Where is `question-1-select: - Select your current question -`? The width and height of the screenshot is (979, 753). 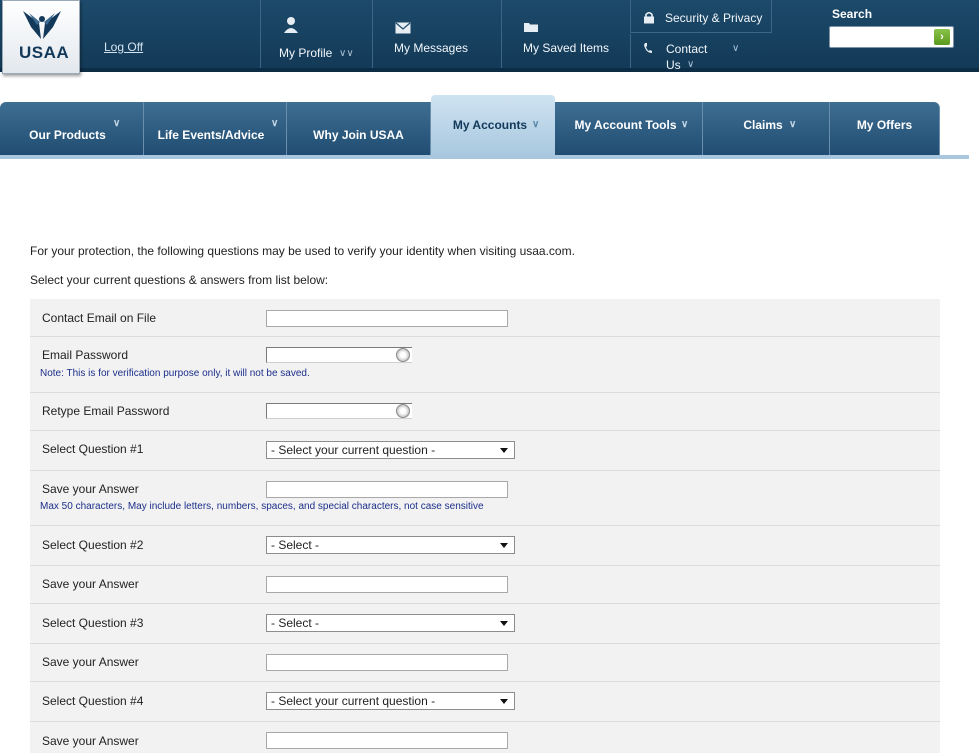
question-1-select: - Select your current question - is located at coordinates (390, 450).